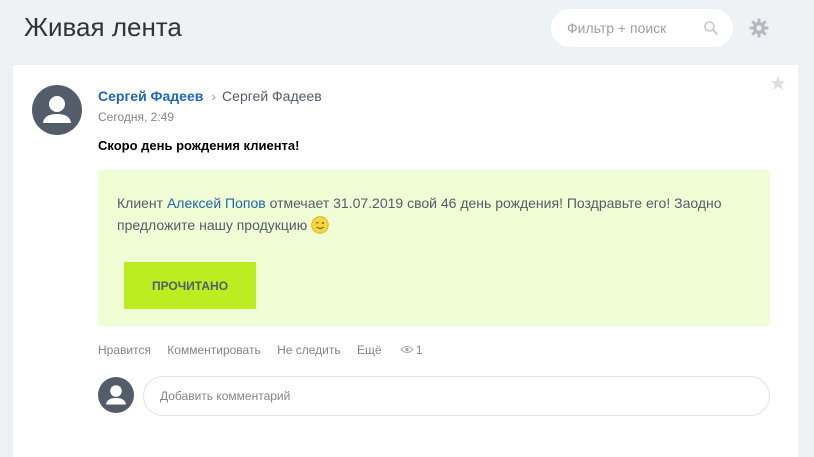 The image size is (814, 457). I want to click on unfollow-button: Не следить, so click(309, 350).